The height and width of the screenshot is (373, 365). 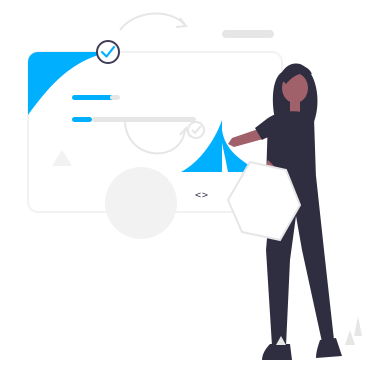 I want to click on decorative-pill, so click(x=248, y=34).